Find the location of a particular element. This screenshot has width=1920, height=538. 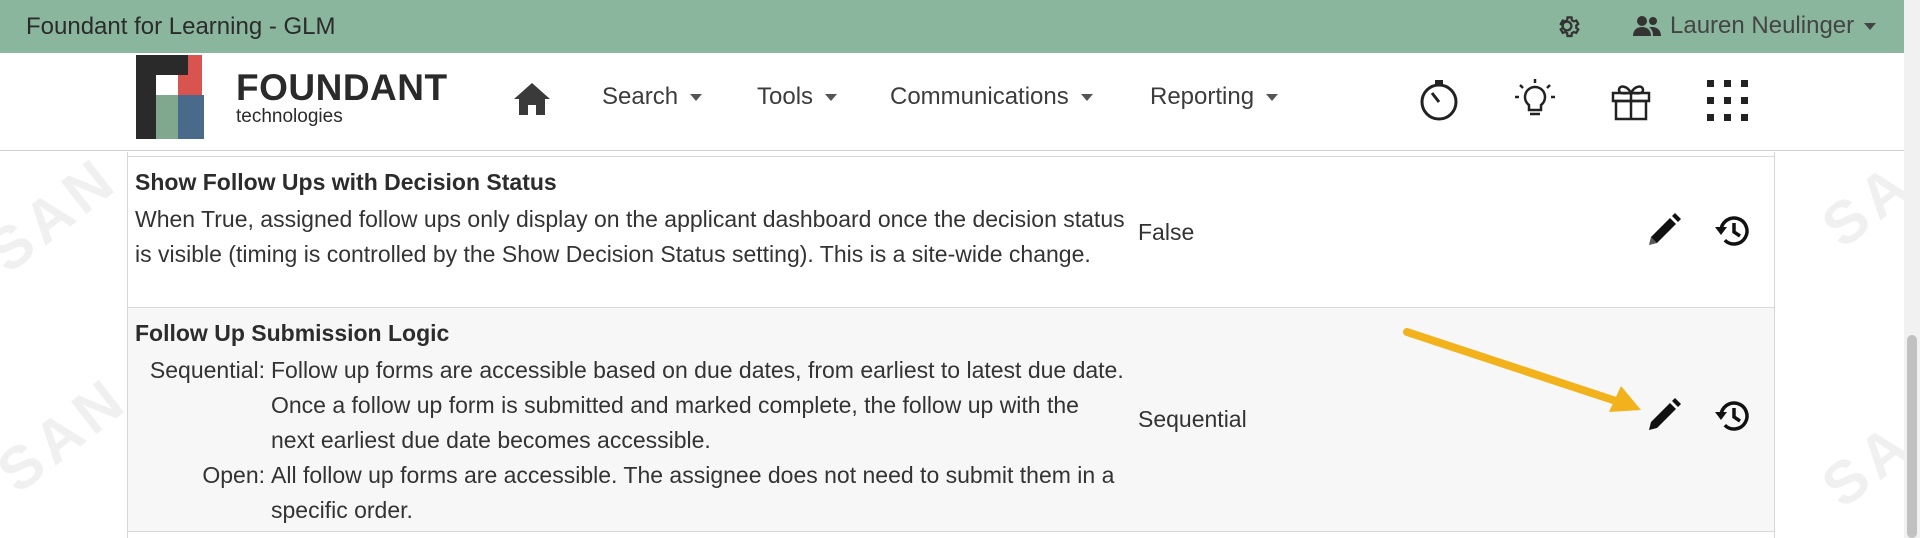

app-title: Foundant for Learning - GLM is located at coordinates (181, 26).